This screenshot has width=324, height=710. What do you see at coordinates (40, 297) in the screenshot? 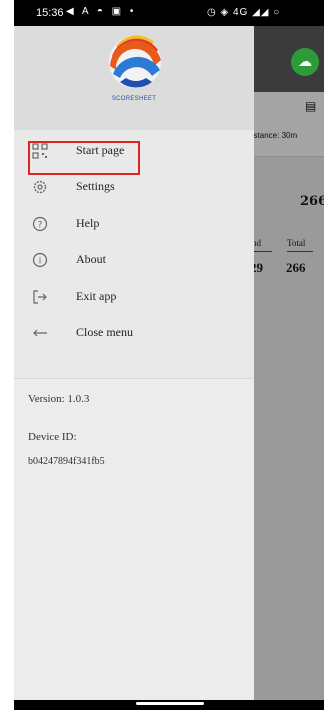
I see `exit-icon` at bounding box center [40, 297].